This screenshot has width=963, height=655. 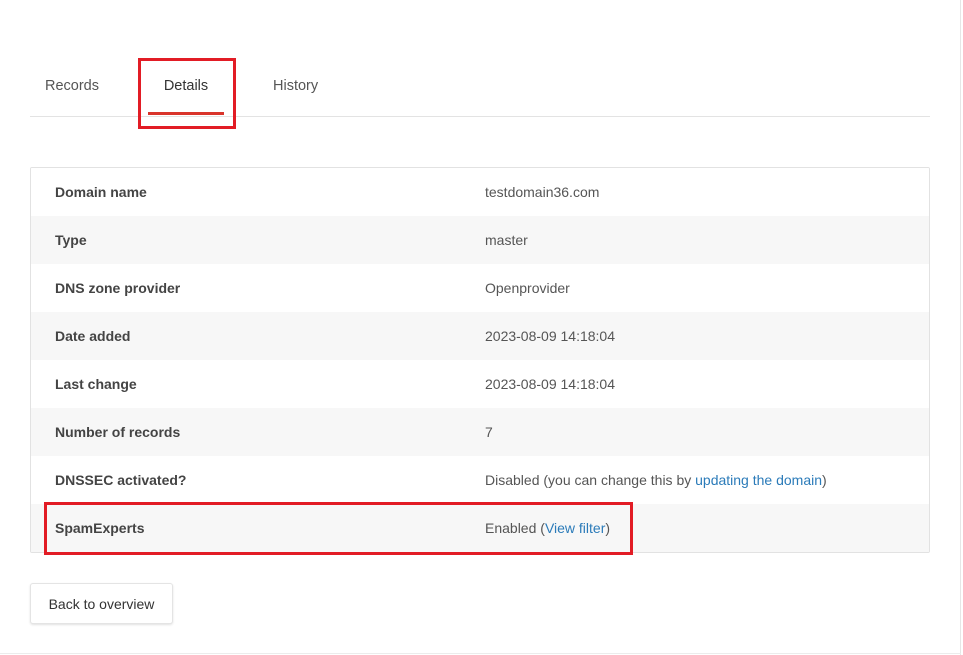 What do you see at coordinates (527, 288) in the screenshot?
I see `detail-value: Openprovider` at bounding box center [527, 288].